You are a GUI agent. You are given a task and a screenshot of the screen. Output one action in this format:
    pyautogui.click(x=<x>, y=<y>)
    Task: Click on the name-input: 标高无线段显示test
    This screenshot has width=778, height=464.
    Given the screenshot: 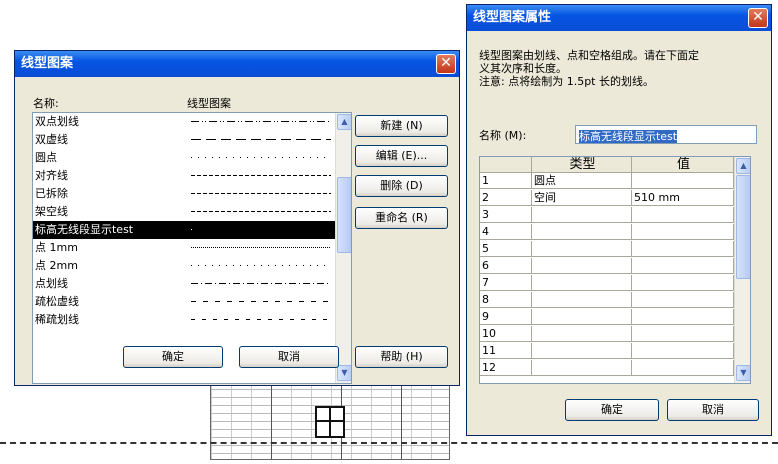 What is the action you would take?
    pyautogui.click(x=666, y=134)
    